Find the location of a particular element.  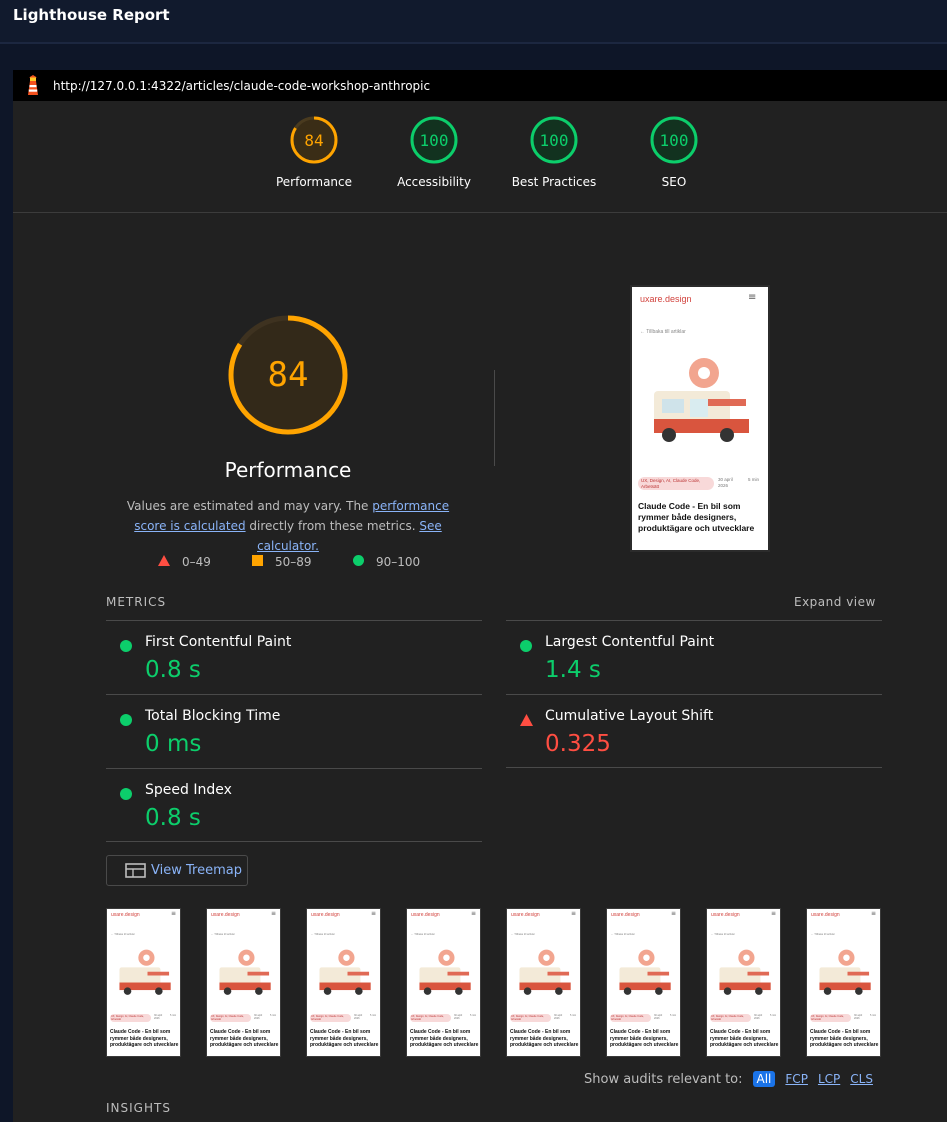

metric-fcp: First Contentful Paint 0.8 s is located at coordinates (294, 657).